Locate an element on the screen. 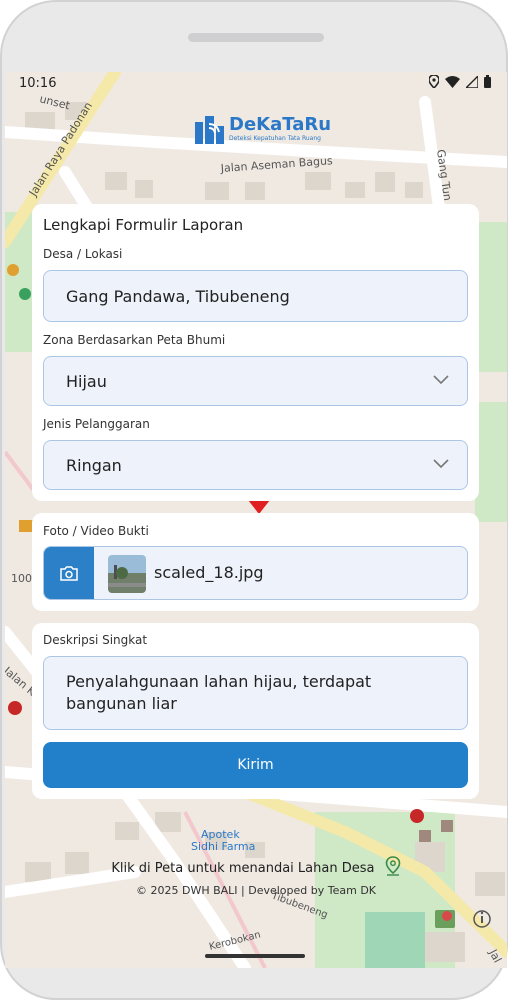 This screenshot has height=1000, width=508. violation-dropdown: Ringan is located at coordinates (255, 465).